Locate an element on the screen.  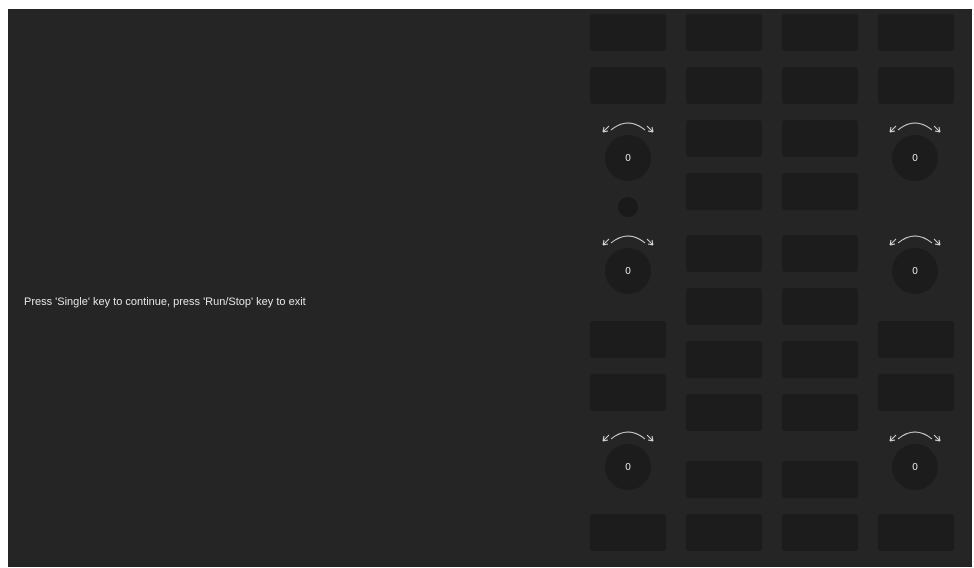
round-button is located at coordinates (628, 207).